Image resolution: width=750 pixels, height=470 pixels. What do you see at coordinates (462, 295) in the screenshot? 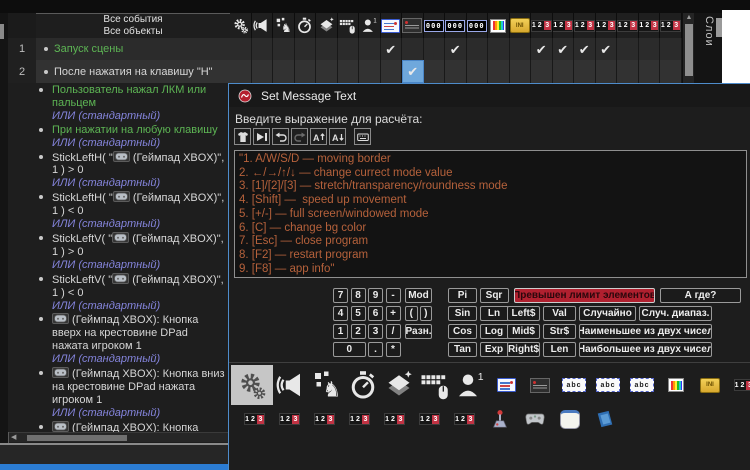
I see `calc-button-Pi: Pi` at bounding box center [462, 295].